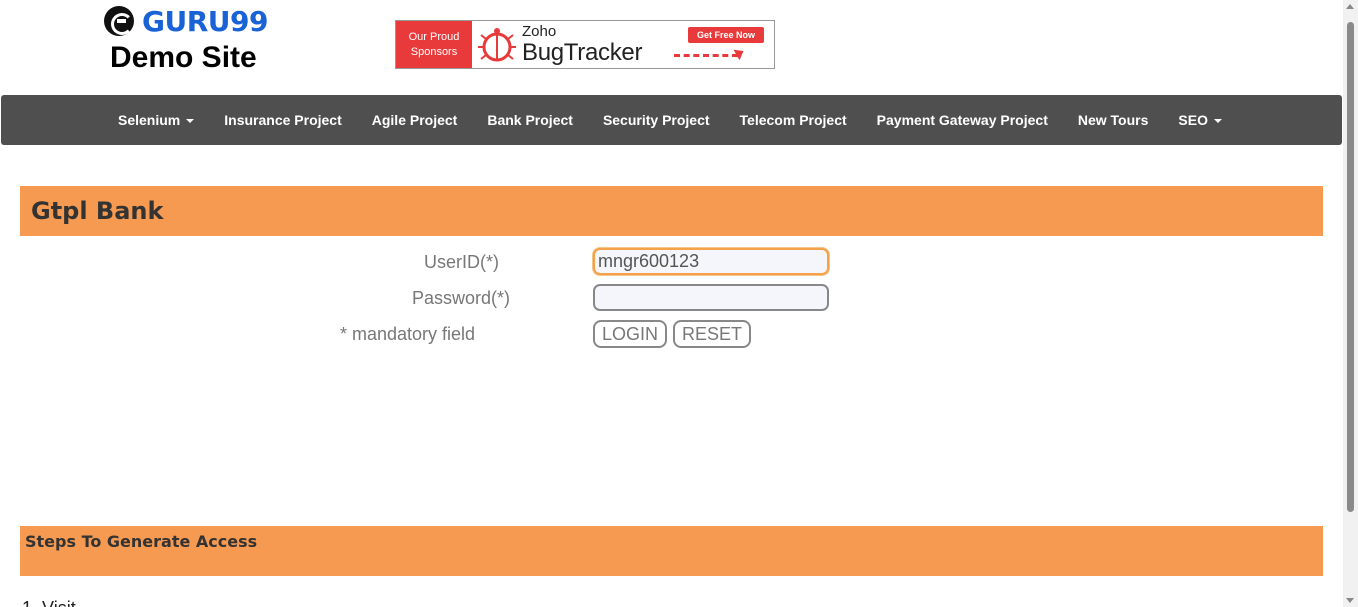  I want to click on banner-brand-name: BugTracker, so click(582, 52).